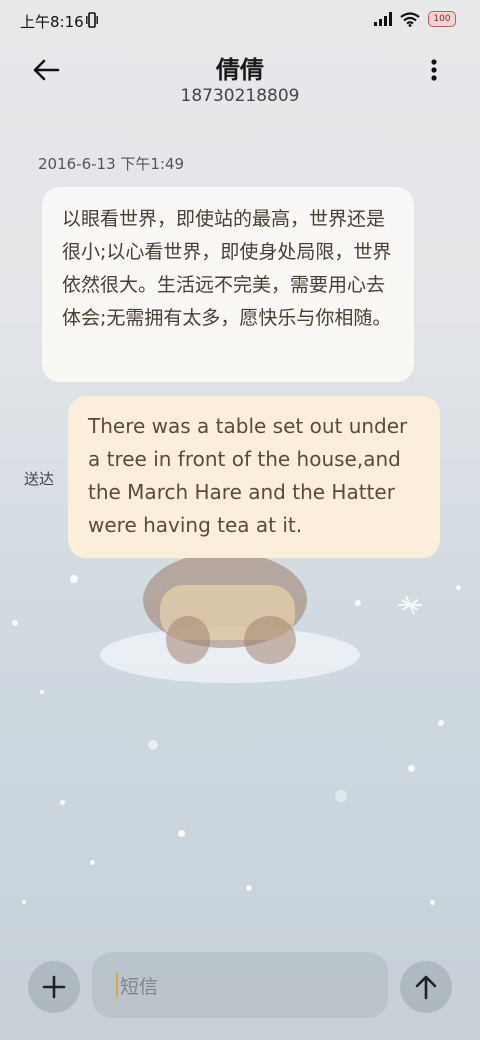 The width and height of the screenshot is (480, 1040). I want to click on delivery-status: 送达, so click(39, 479).